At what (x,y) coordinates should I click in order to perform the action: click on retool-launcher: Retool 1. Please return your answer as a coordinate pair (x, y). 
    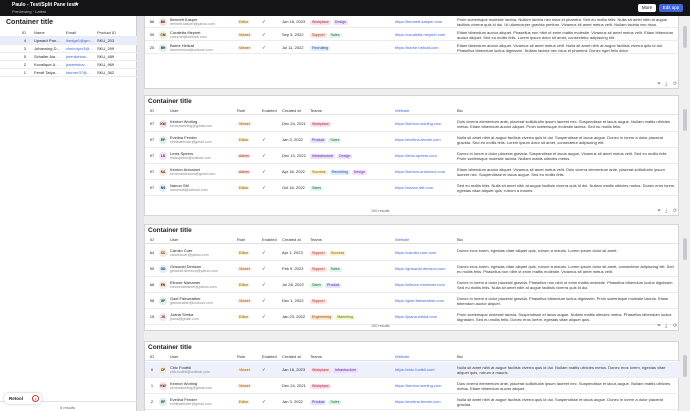
    Looking at the image, I should click on (23, 398).